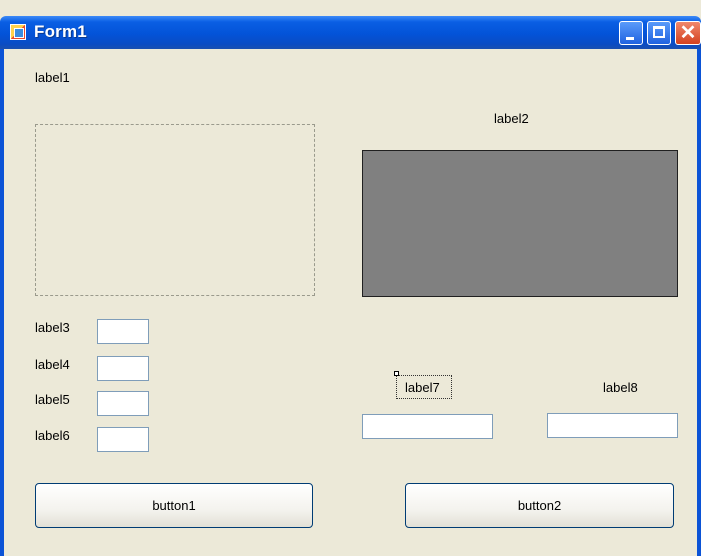 The width and height of the screenshot is (701, 556). I want to click on minimize-icon, so click(630, 38).